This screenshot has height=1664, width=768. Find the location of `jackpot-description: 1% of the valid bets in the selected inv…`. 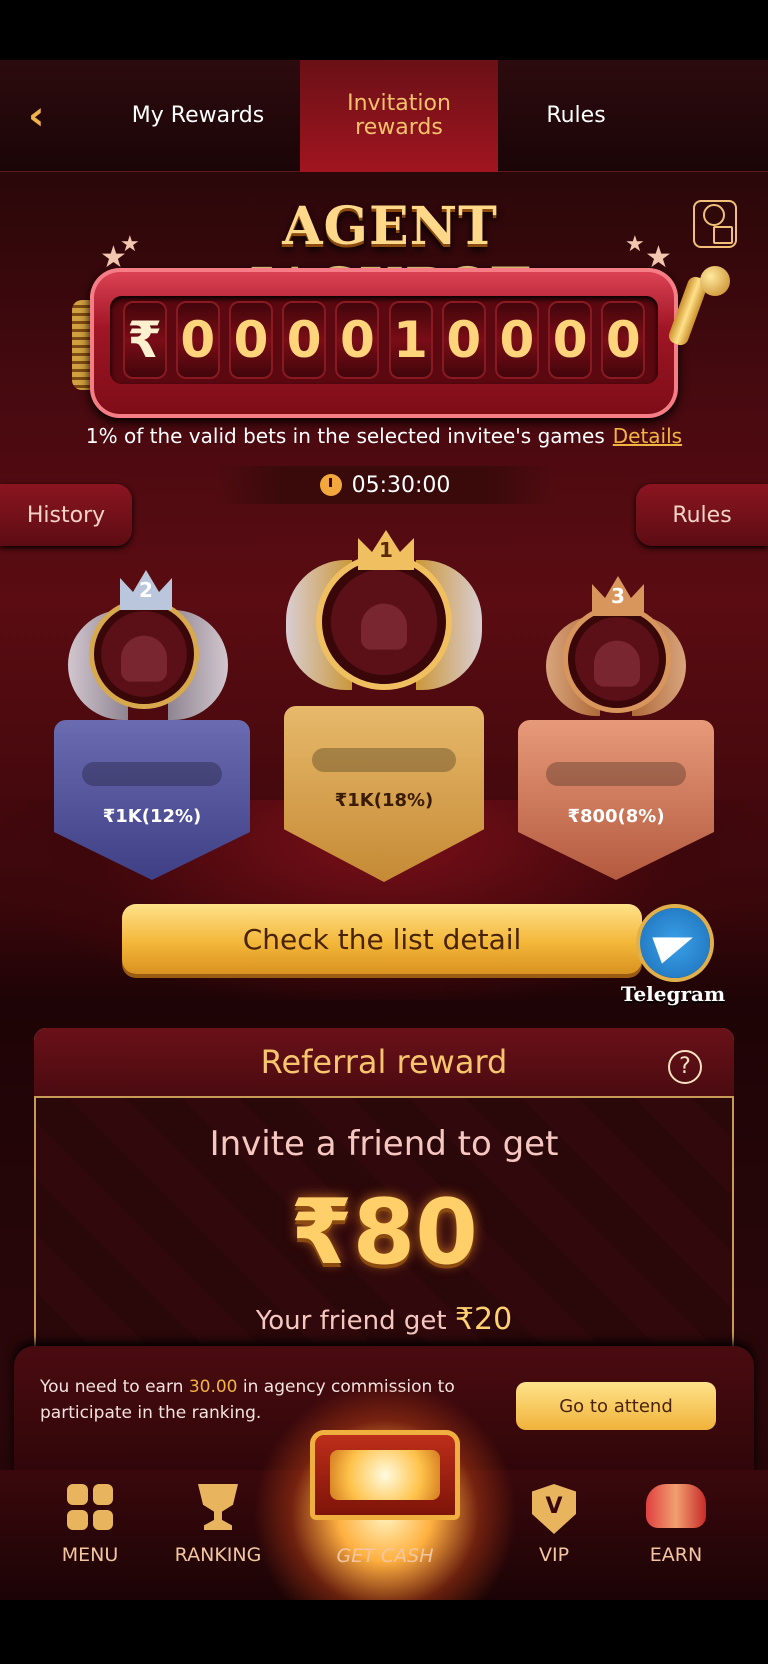

jackpot-description: 1% of the valid bets in the selected inv… is located at coordinates (384, 436).